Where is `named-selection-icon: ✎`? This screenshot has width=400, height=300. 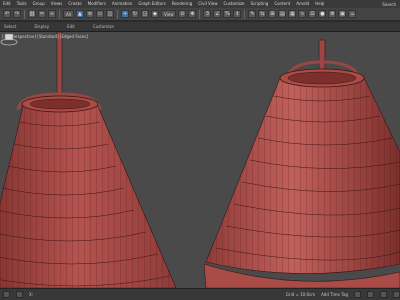
named-selection-icon: ✎ is located at coordinates (252, 14).